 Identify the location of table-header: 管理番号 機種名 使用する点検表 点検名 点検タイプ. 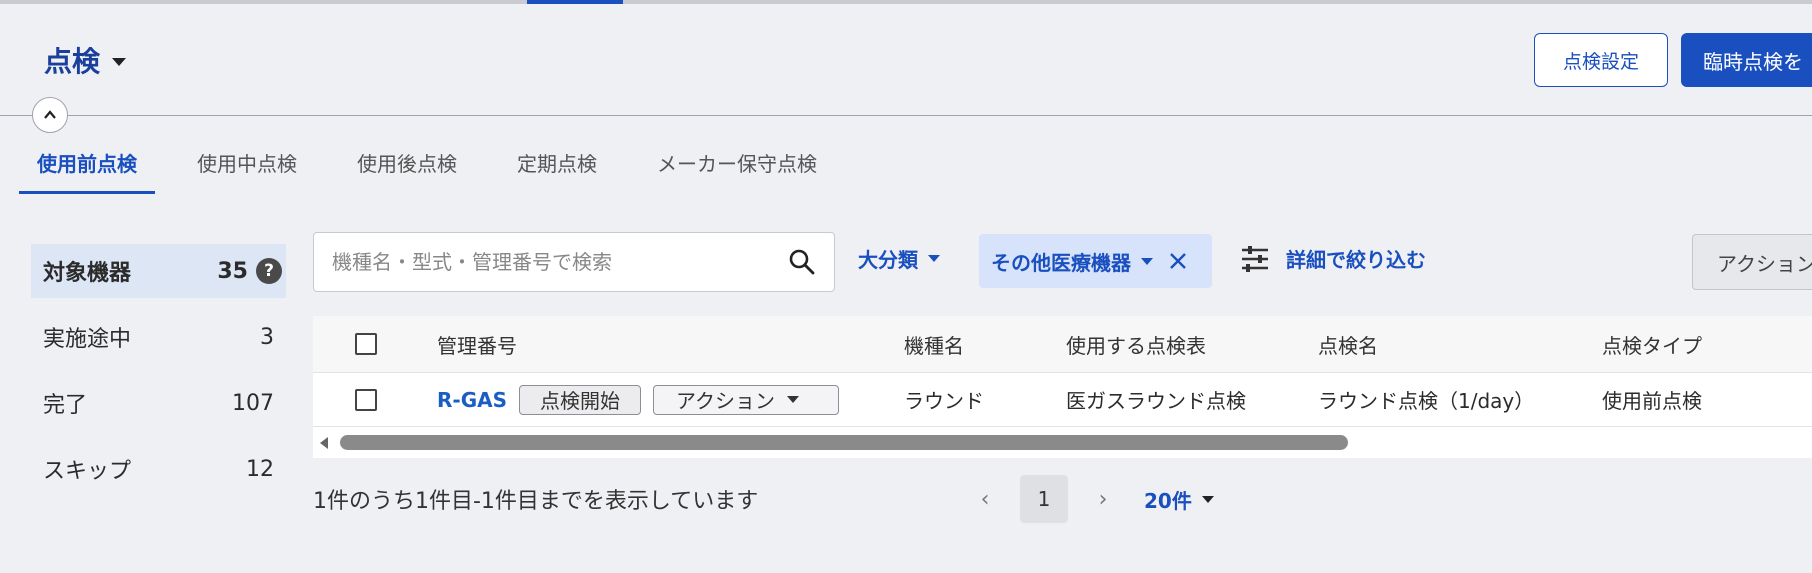
(1062, 344).